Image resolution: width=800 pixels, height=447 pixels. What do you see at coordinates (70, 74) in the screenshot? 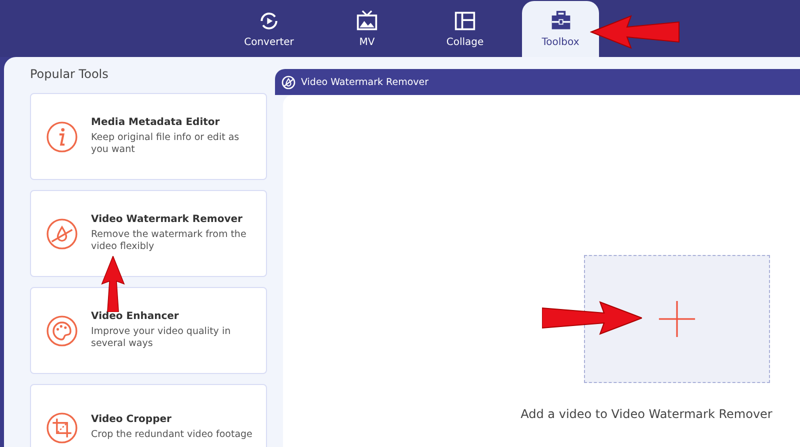
I see `section-title: Popular Tools` at bounding box center [70, 74].